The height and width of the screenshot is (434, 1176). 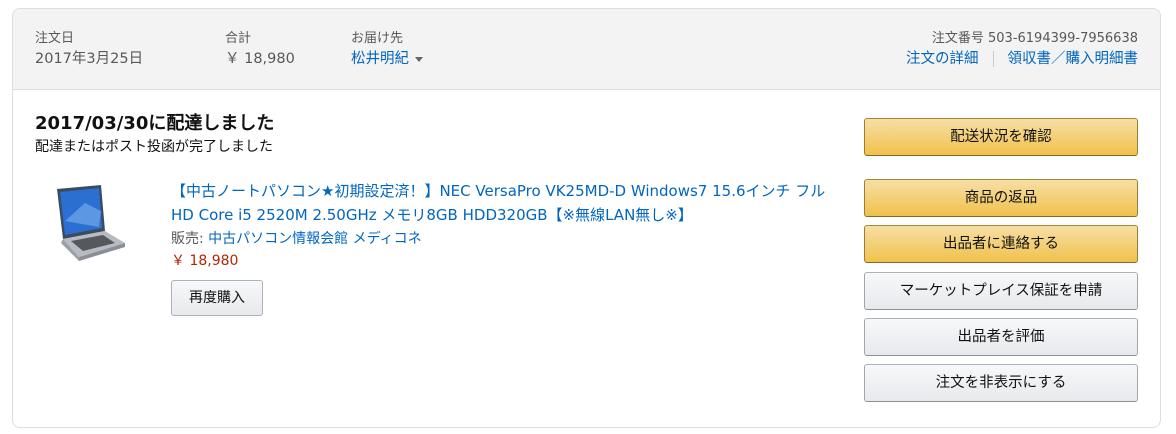 I want to click on ship-to-dropdown: 松井明紀, so click(x=387, y=57).